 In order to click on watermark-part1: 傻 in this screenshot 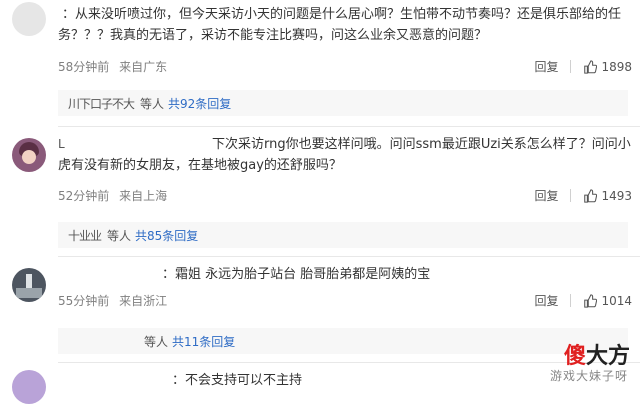, I will do `click(574, 356)`.